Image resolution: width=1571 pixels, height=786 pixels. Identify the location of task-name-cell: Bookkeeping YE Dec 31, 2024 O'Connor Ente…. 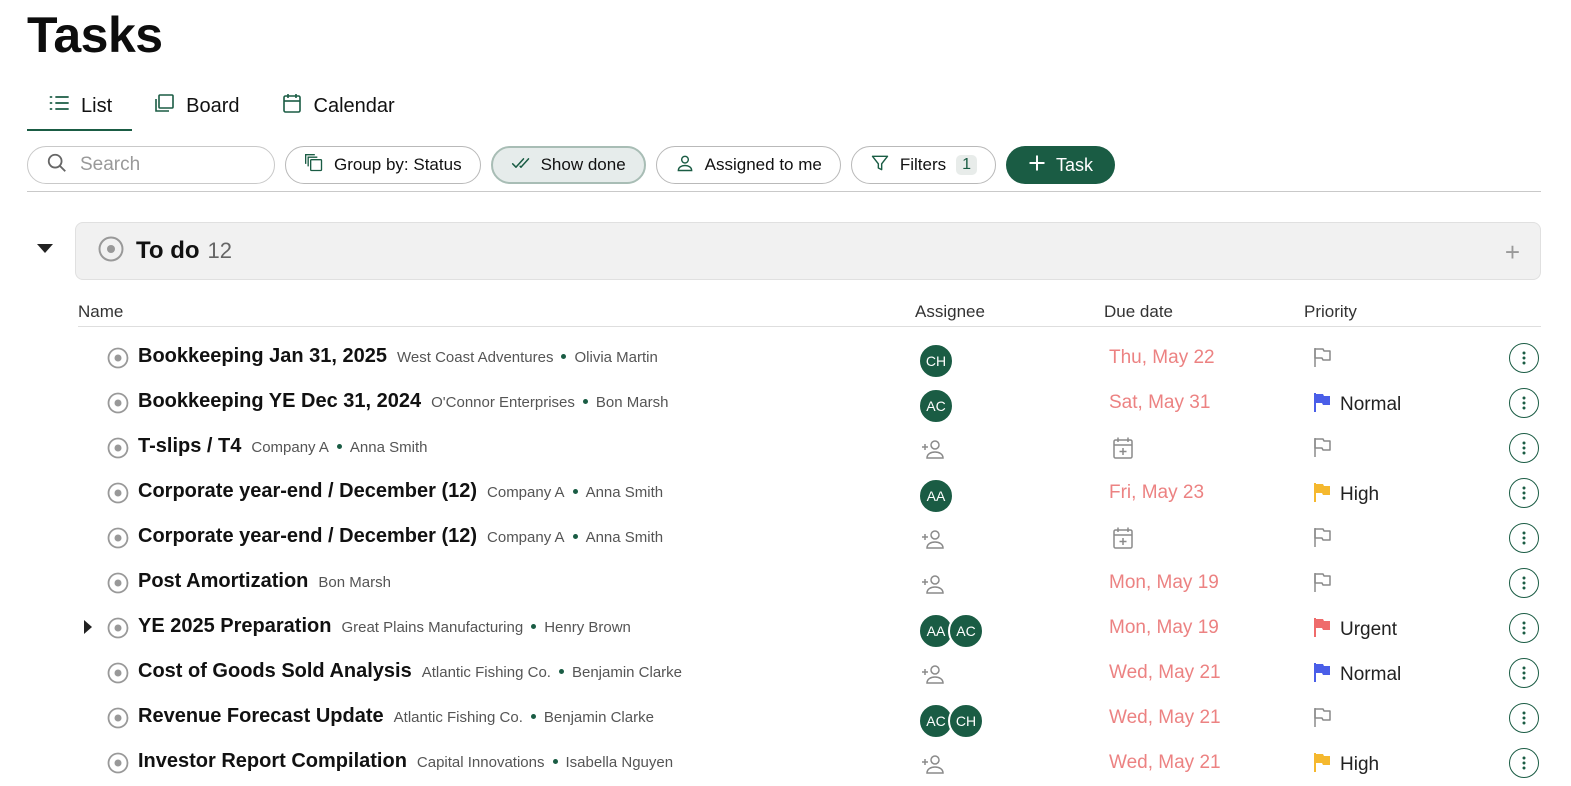
(403, 401).